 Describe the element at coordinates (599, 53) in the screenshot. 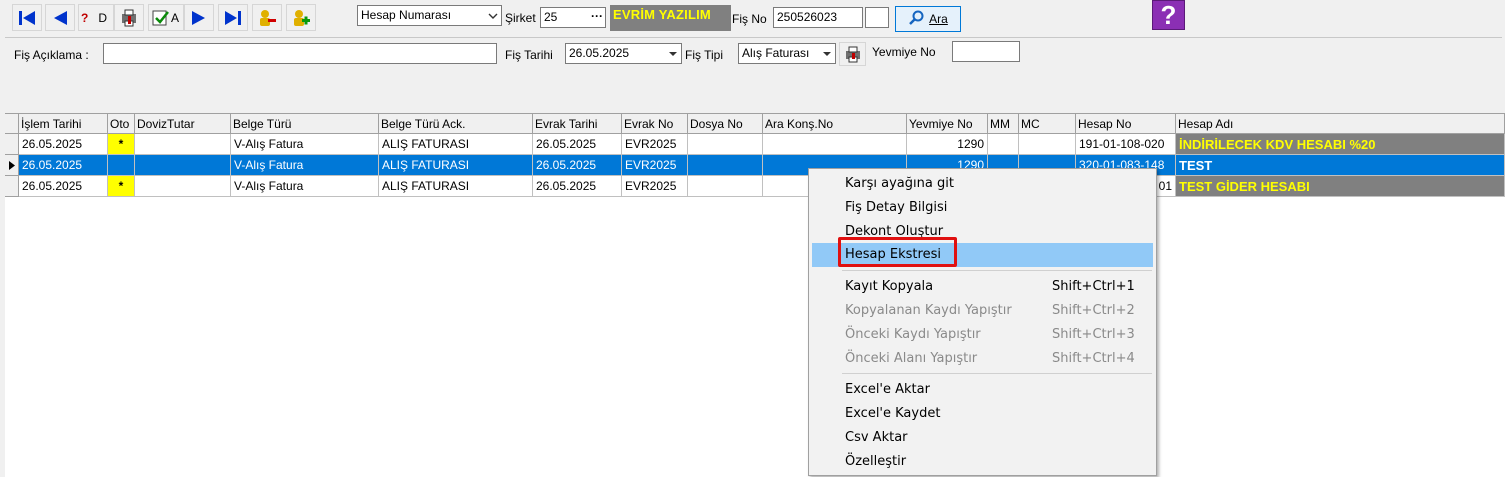

I see `date-value: 26.05.2025` at that location.